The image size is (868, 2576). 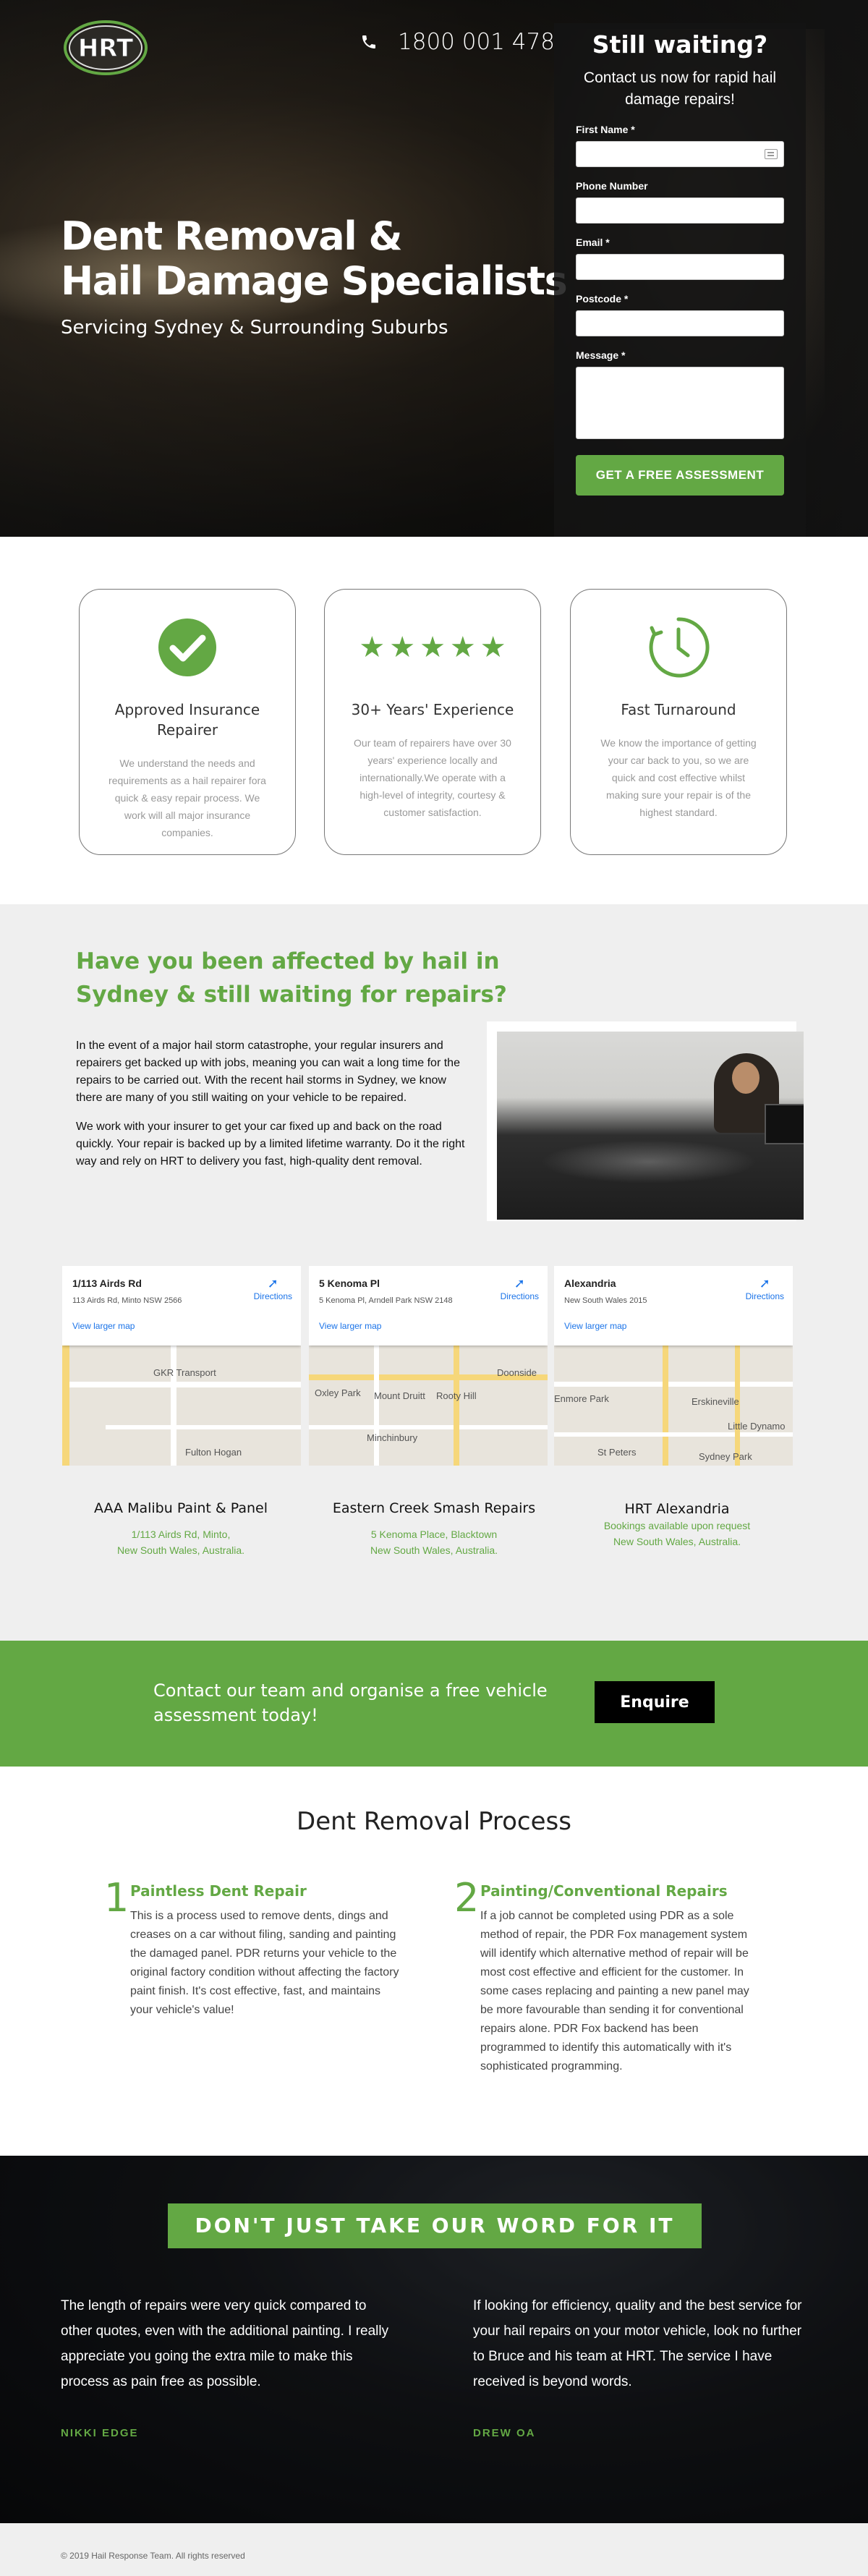 What do you see at coordinates (184, 1372) in the screenshot?
I see `map-label: GKR Transport` at bounding box center [184, 1372].